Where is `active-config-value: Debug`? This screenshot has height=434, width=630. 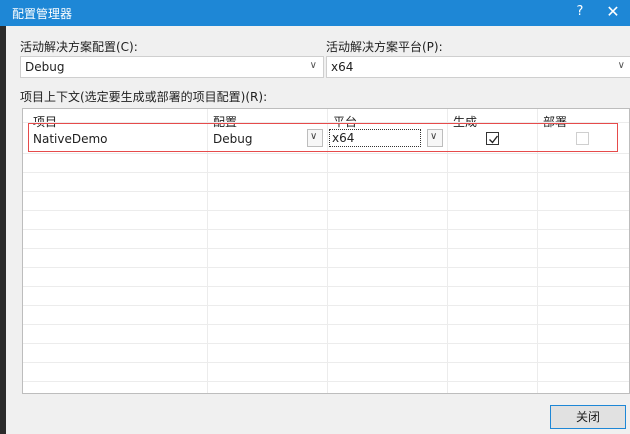 active-config-value: Debug is located at coordinates (45, 67).